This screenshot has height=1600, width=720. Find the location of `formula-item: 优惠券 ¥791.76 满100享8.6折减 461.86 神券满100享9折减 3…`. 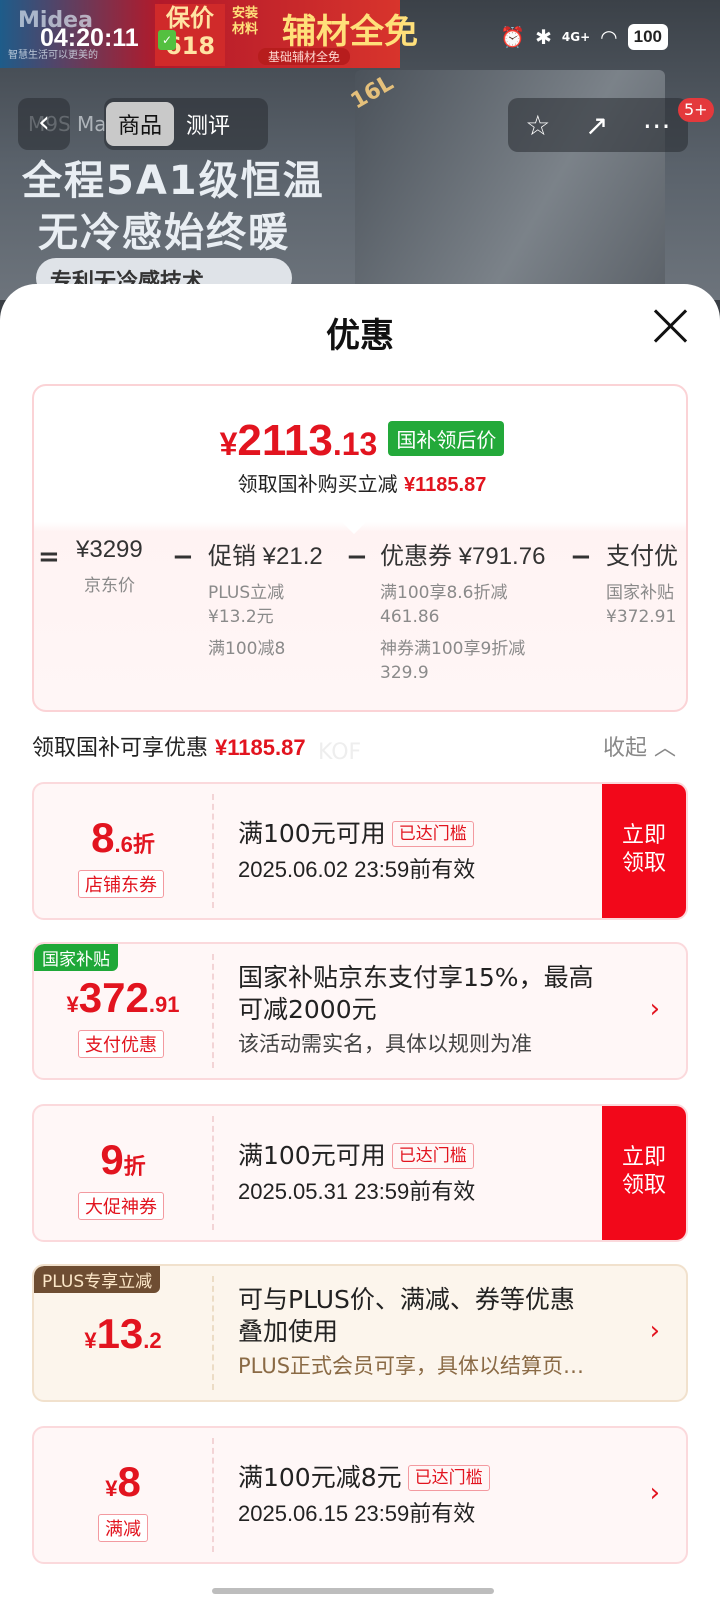

formula-item: 优惠券 ¥791.76 满100享8.6折减 461.86 神券满100享9折减 3… is located at coordinates (463, 613).